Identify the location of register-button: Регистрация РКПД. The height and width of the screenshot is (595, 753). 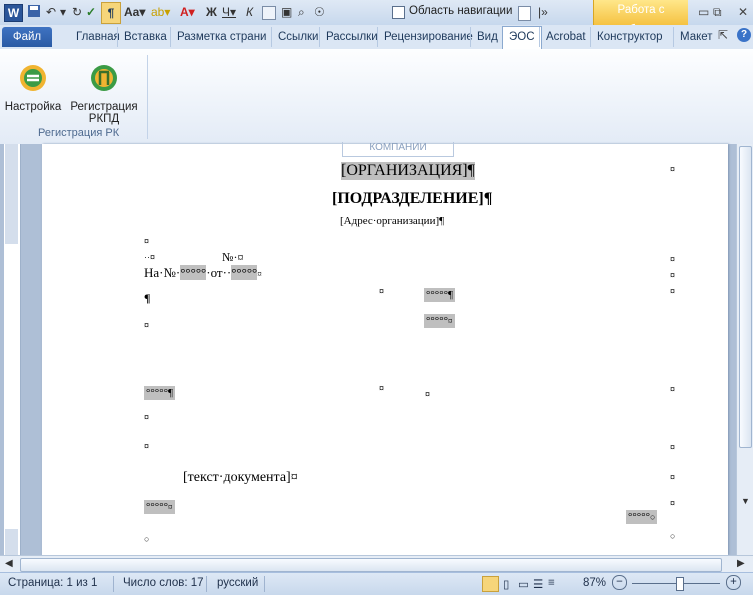
(104, 94).